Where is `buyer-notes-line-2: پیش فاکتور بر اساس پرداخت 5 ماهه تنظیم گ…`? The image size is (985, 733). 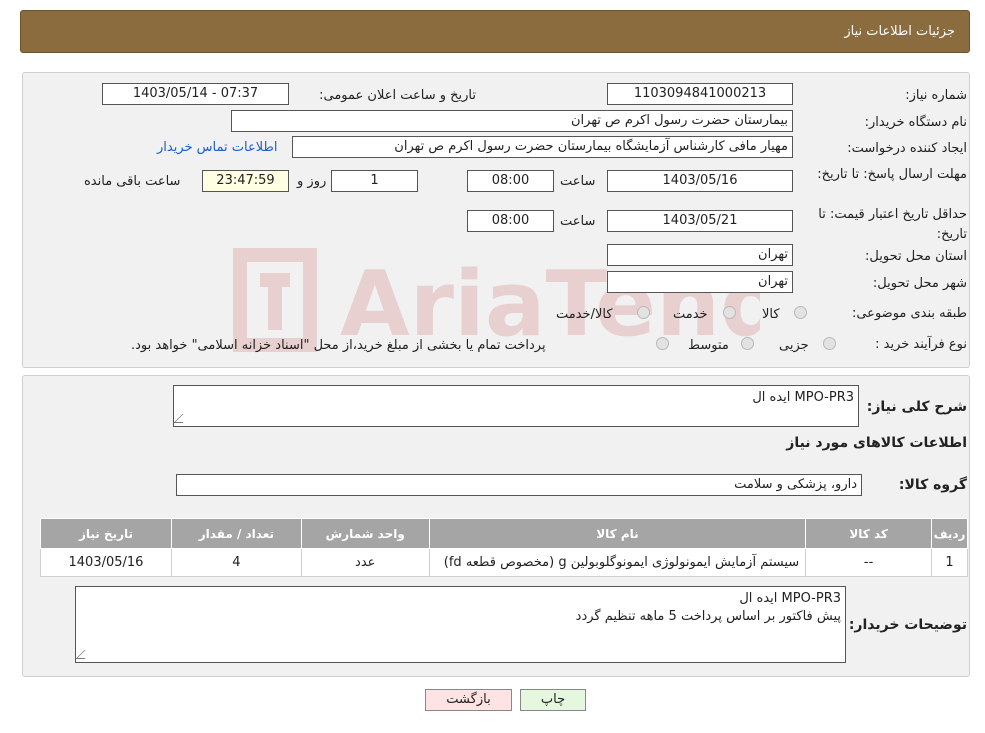 buyer-notes-line-2: پیش فاکتور بر اساس پرداخت 5 ماهه تنظیم گ… is located at coordinates (708, 616).